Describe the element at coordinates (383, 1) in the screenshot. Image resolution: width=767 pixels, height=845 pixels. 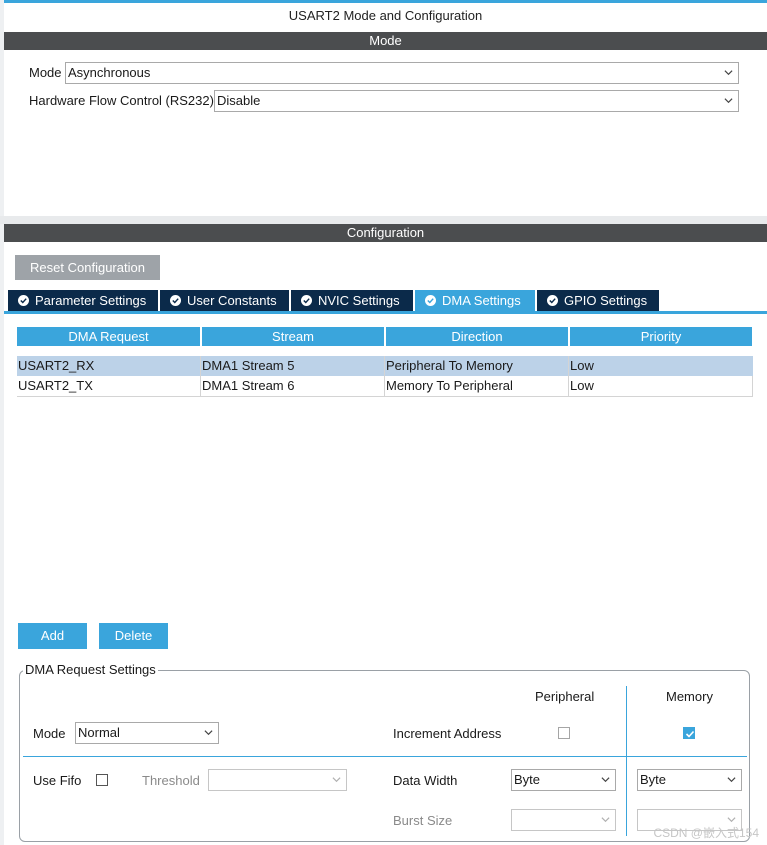
I see `window-top-accent` at that location.